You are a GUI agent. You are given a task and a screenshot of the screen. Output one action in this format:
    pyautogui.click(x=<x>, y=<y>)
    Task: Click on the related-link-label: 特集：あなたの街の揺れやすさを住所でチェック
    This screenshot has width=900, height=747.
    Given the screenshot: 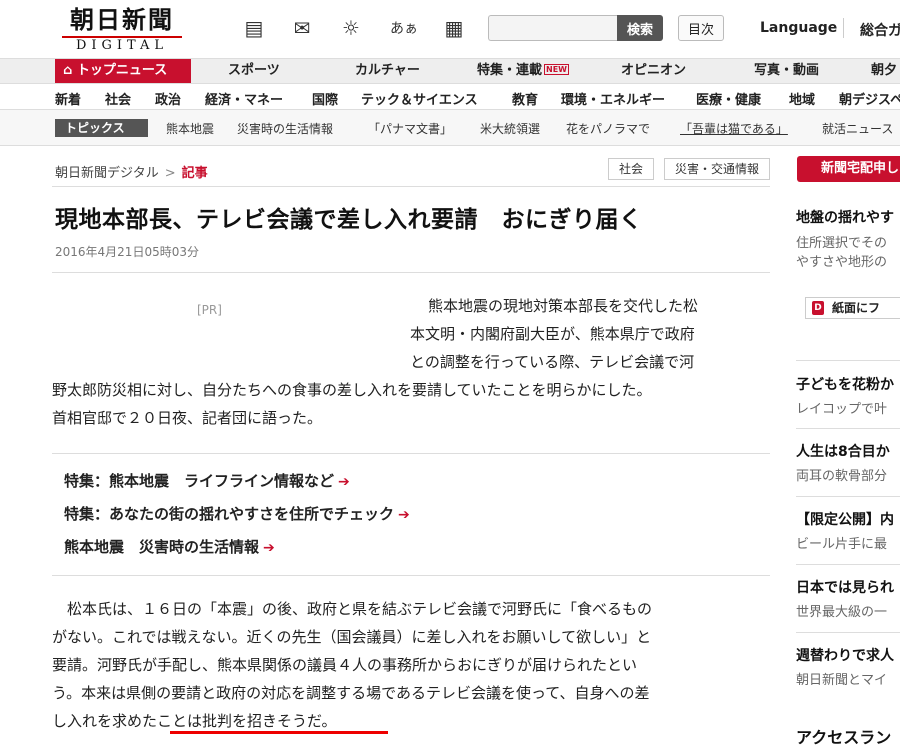 What is the action you would take?
    pyautogui.click(x=229, y=514)
    